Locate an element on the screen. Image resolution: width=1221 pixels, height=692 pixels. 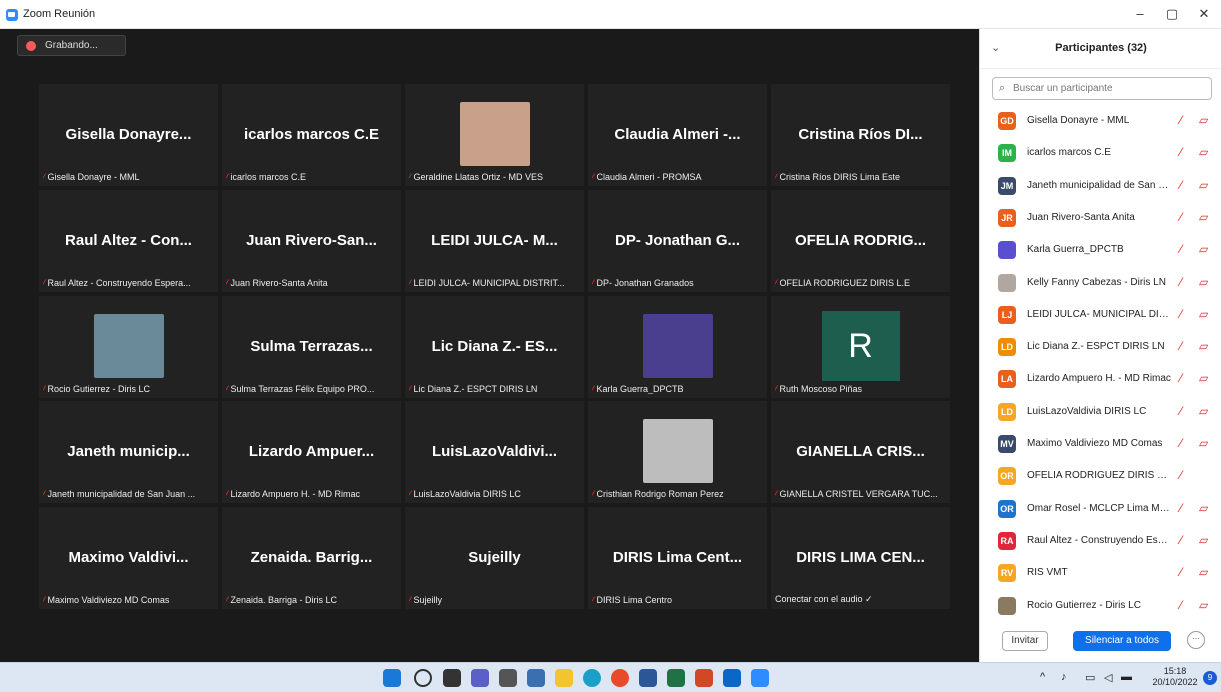
edge-icon is located at coordinates (592, 678).